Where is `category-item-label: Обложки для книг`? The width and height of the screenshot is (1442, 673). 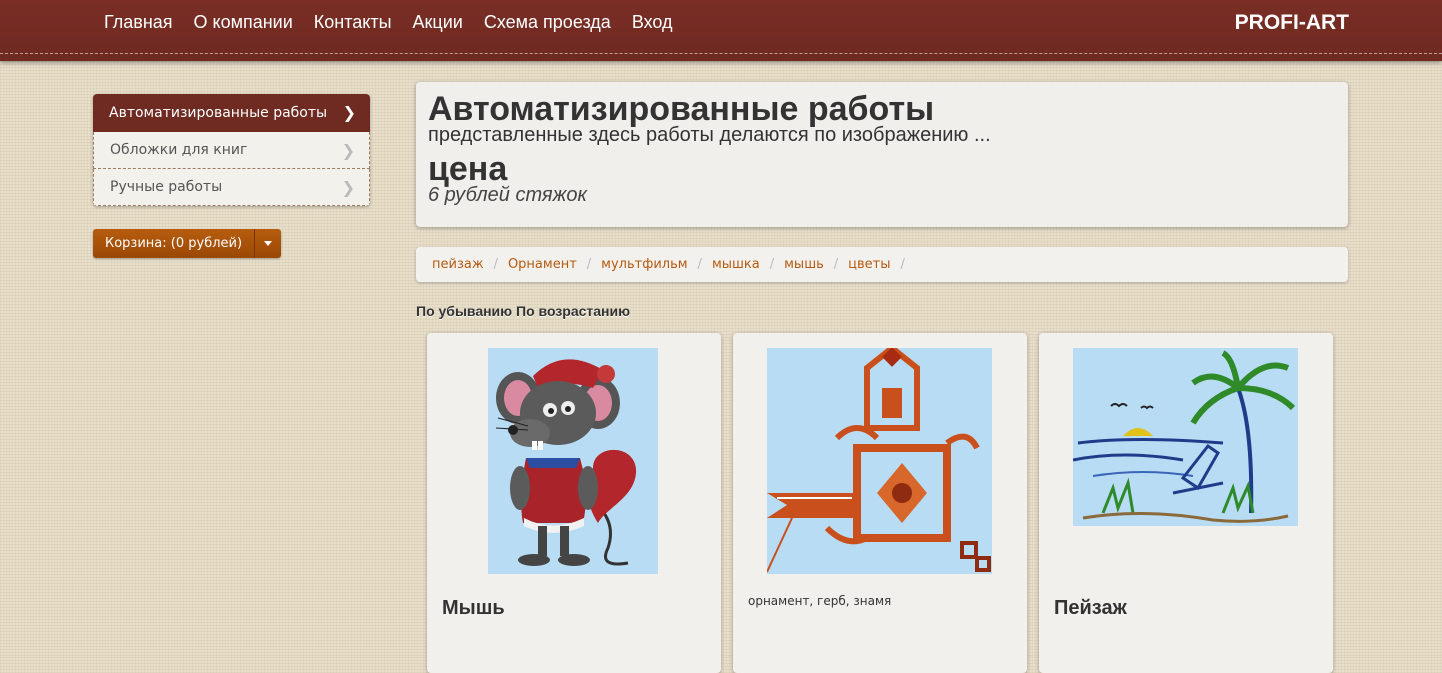
category-item-label: Обложки для книг is located at coordinates (179, 150).